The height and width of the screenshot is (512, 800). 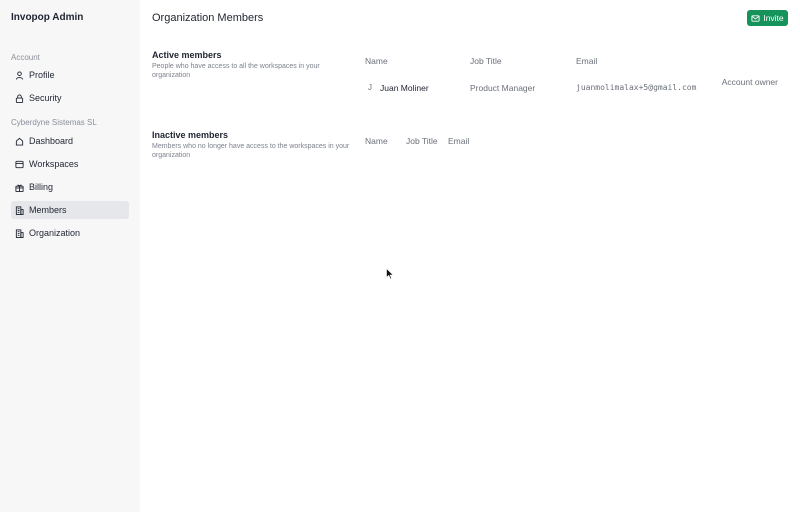 I want to click on member-job-title: Product Manager, so click(x=503, y=88).